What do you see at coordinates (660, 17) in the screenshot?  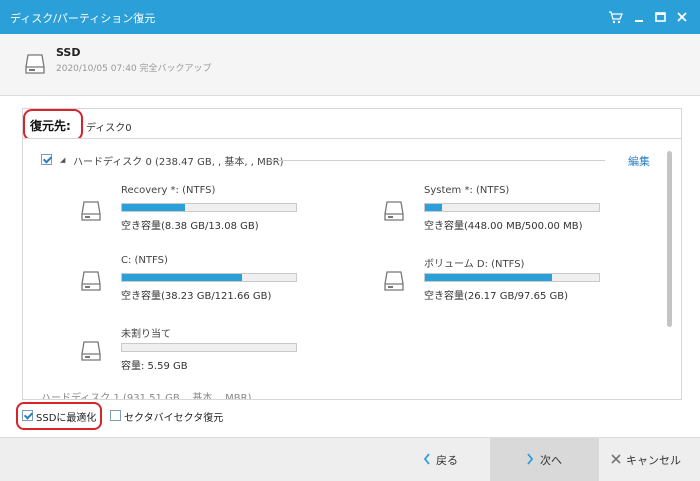 I see `maximize-icon` at bounding box center [660, 17].